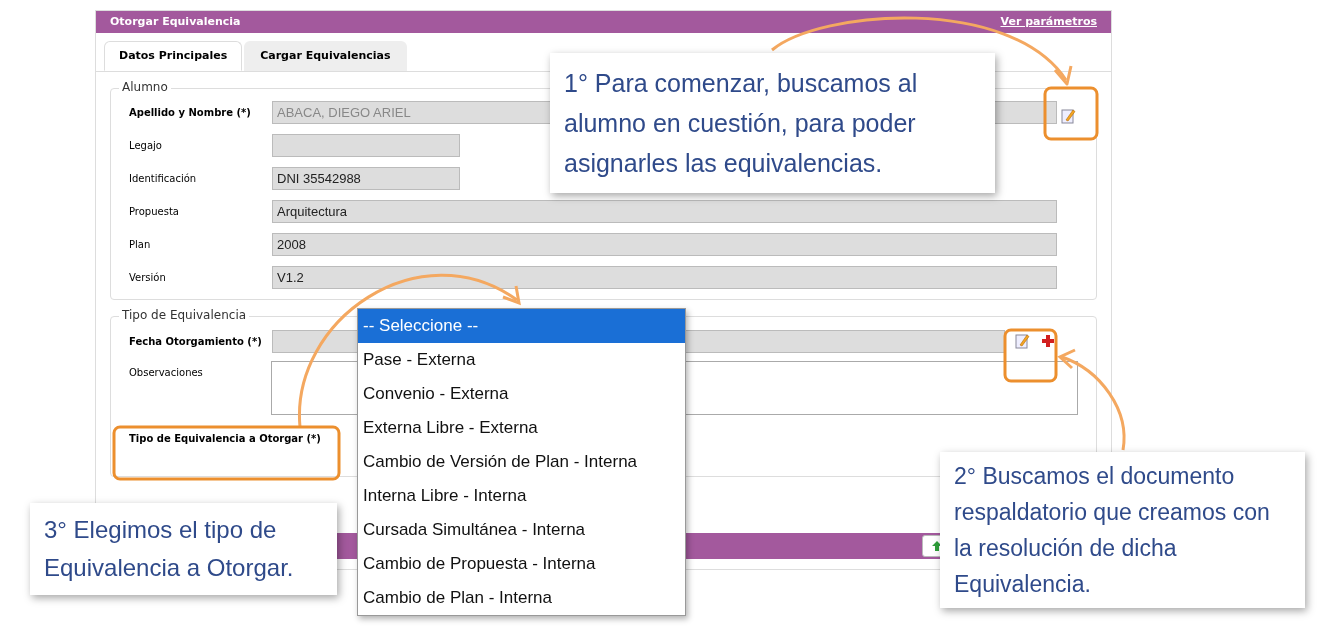  What do you see at coordinates (175, 21) in the screenshot?
I see `window-title: Otorgar Equivalencia` at bounding box center [175, 21].